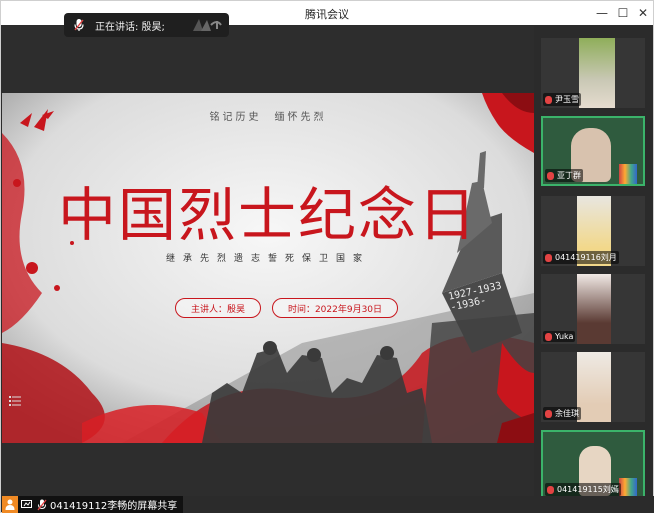 The height and width of the screenshot is (513, 654). What do you see at coordinates (328, 504) in the screenshot?
I see `bottom-bar: 041419112李畅的屏幕共享` at bounding box center [328, 504].